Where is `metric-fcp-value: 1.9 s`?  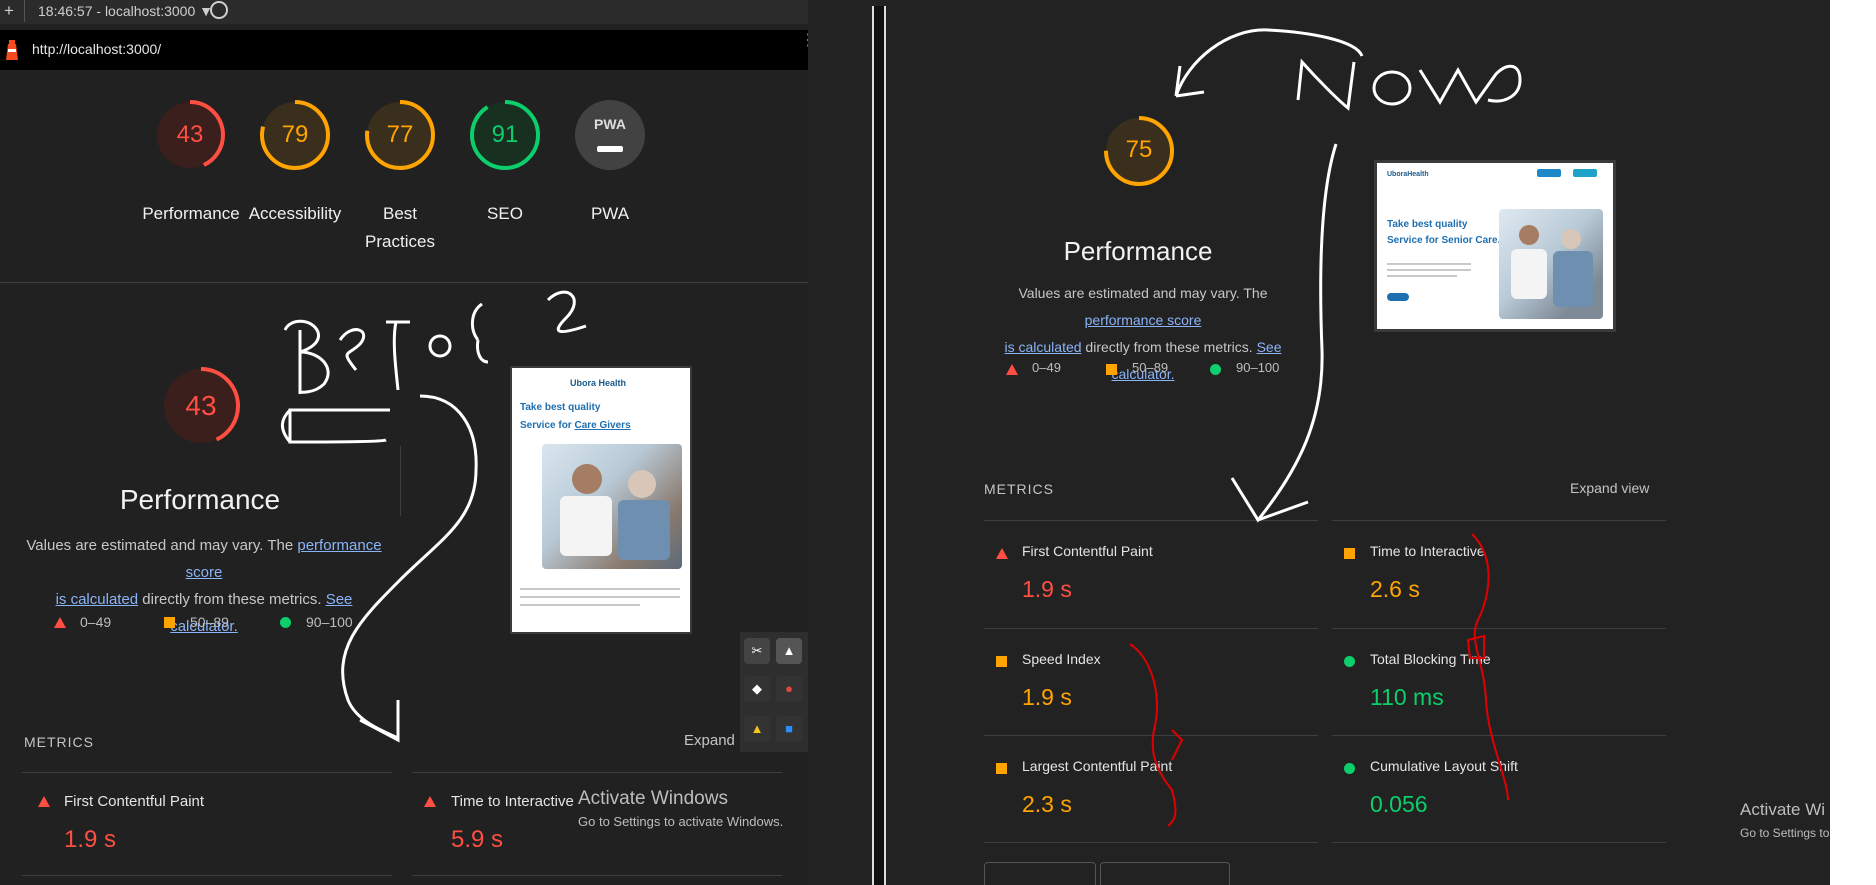 metric-fcp-value: 1.9 s is located at coordinates (90, 839).